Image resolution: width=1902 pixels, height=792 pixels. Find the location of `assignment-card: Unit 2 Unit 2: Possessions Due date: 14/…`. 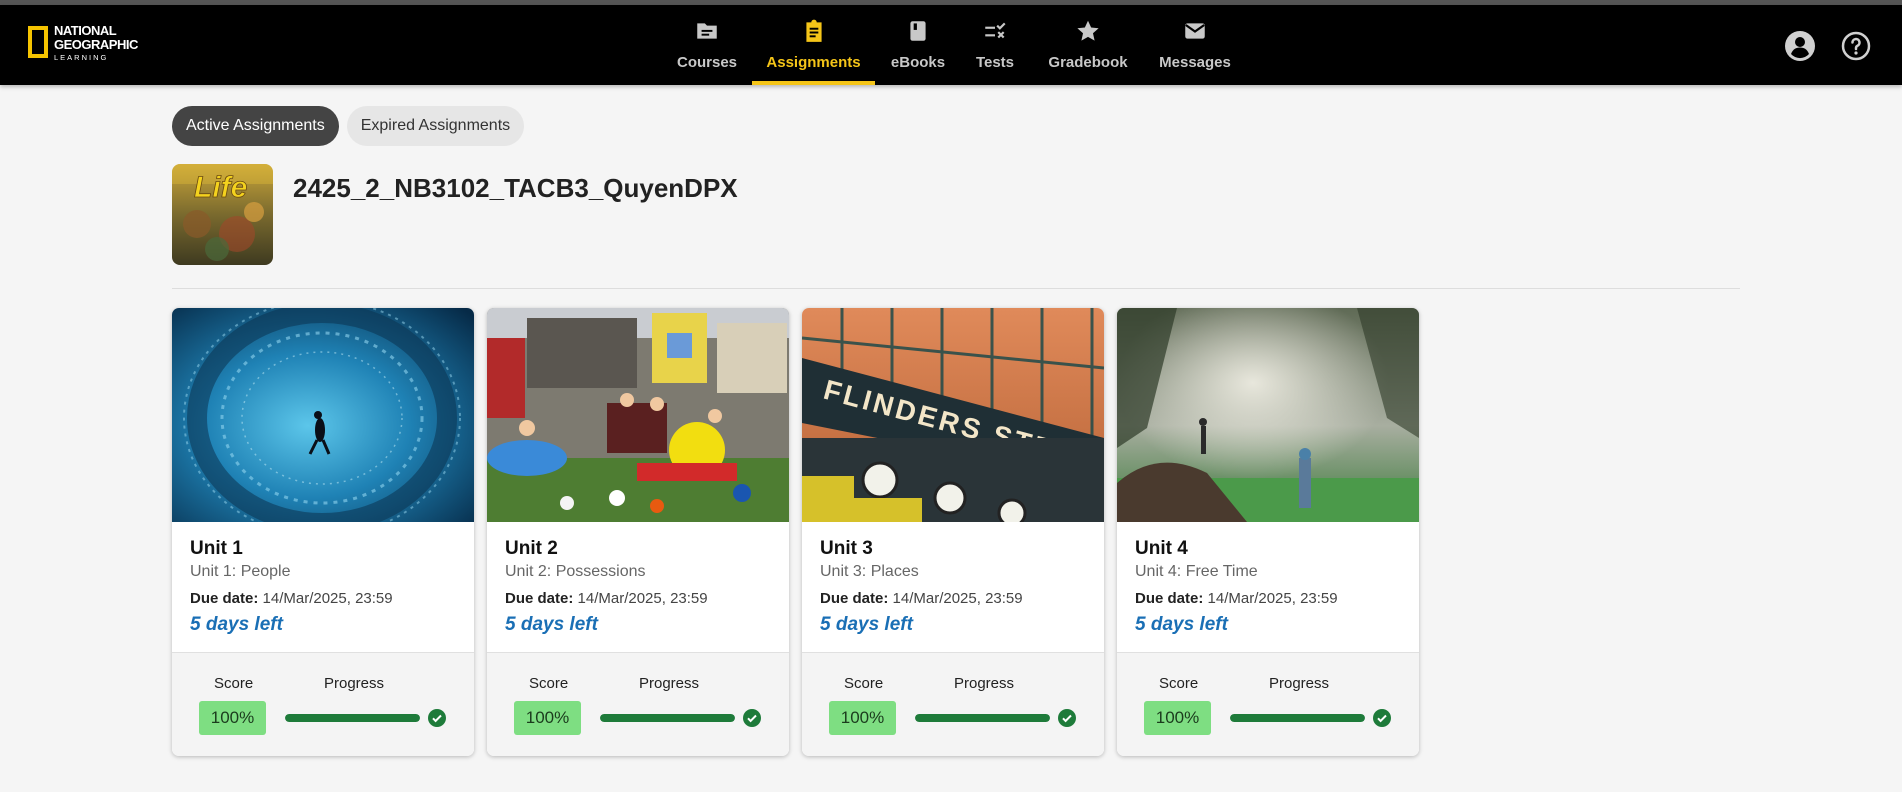

assignment-card: Unit 2 Unit 2: Possessions Due date: 14/… is located at coordinates (638, 532).